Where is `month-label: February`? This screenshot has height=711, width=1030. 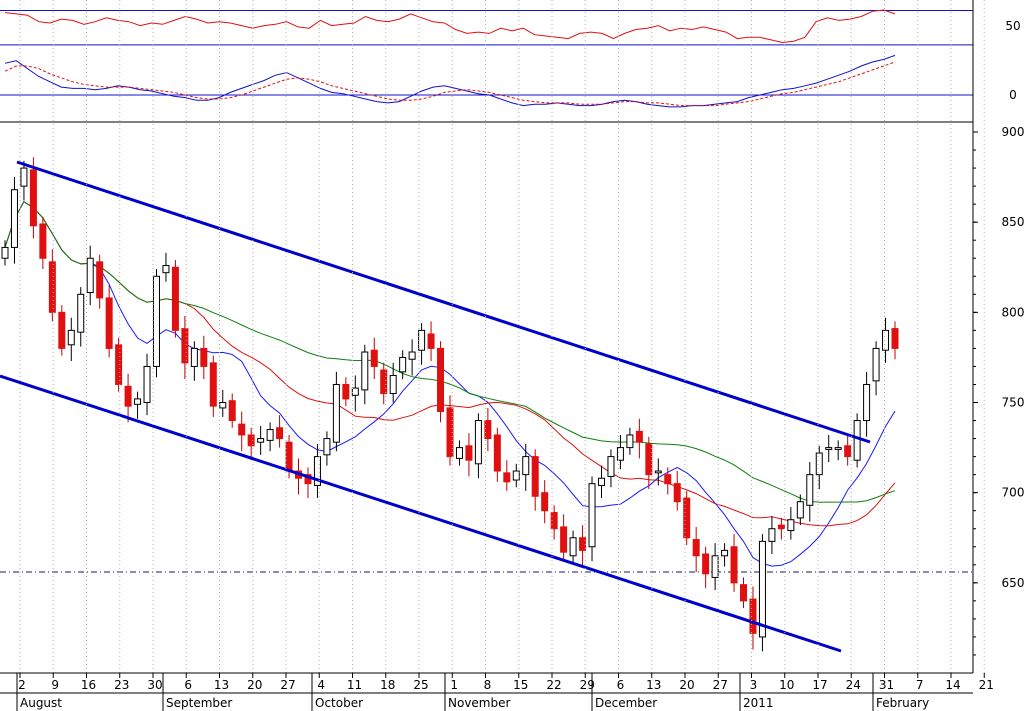 month-label: February is located at coordinates (902, 703).